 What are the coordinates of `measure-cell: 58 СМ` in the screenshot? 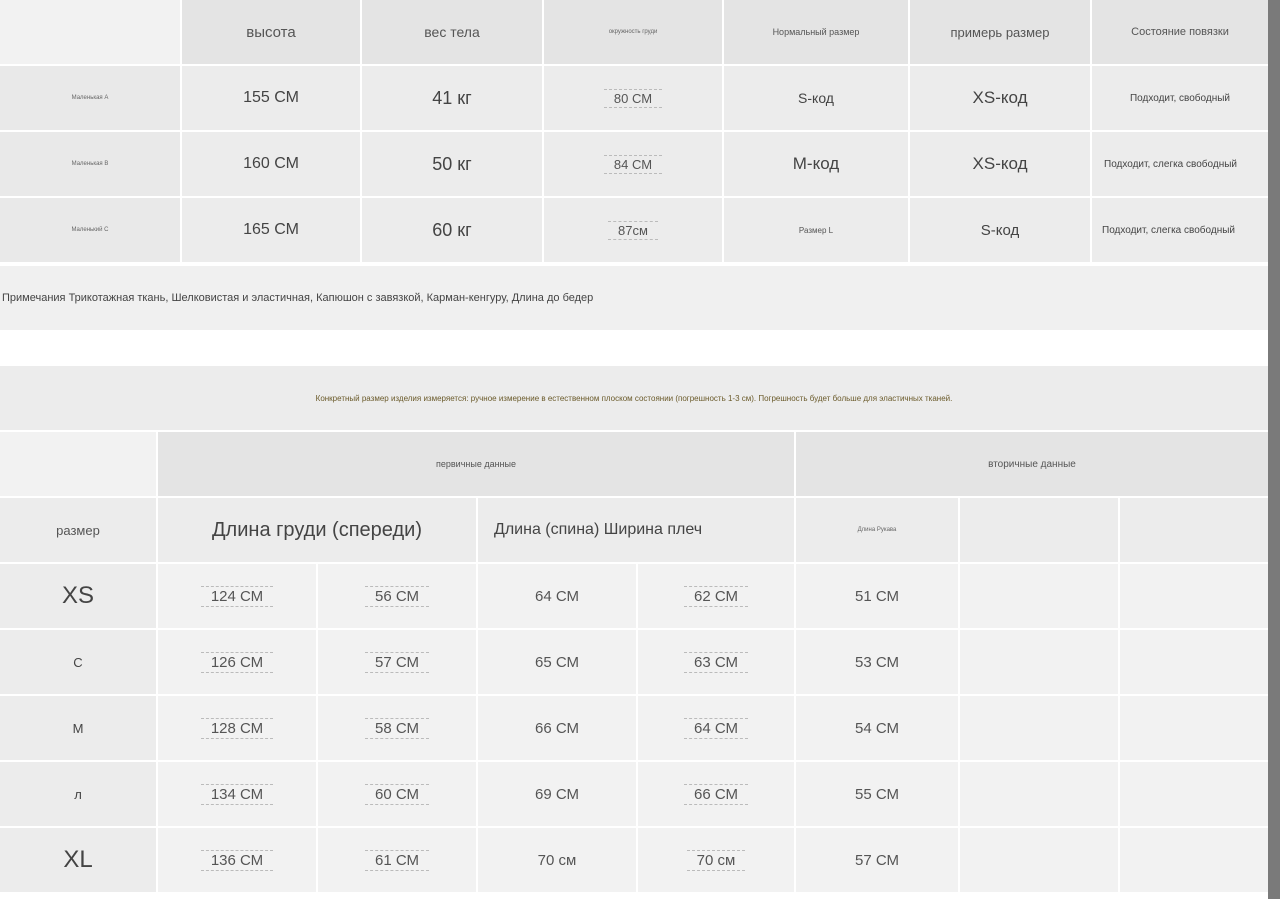 It's located at (397, 728).